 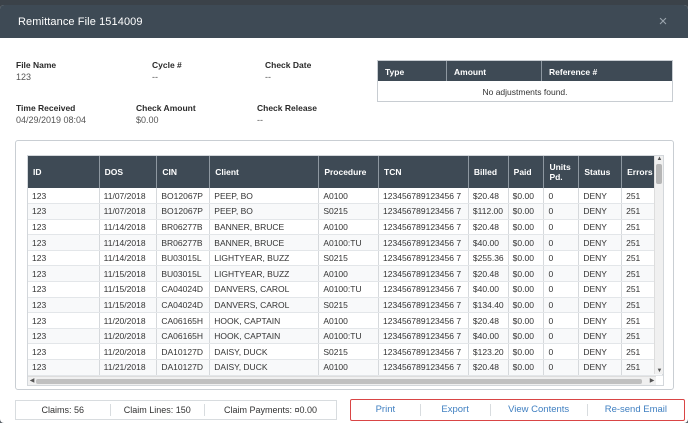 I want to click on col-header-dos: DOS, so click(x=128, y=172).